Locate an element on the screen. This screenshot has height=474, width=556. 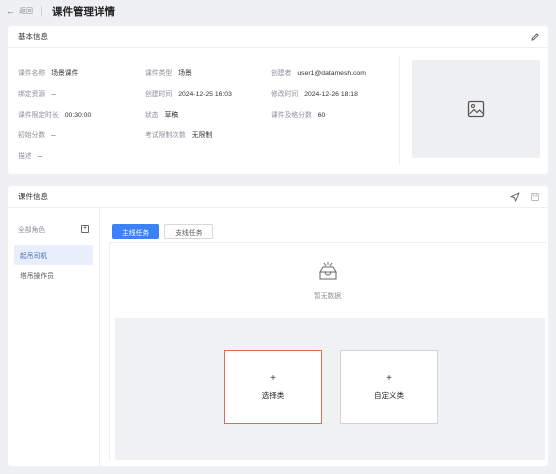
field-created: 创建时间 2024-12-25 16:03 is located at coordinates (188, 94).